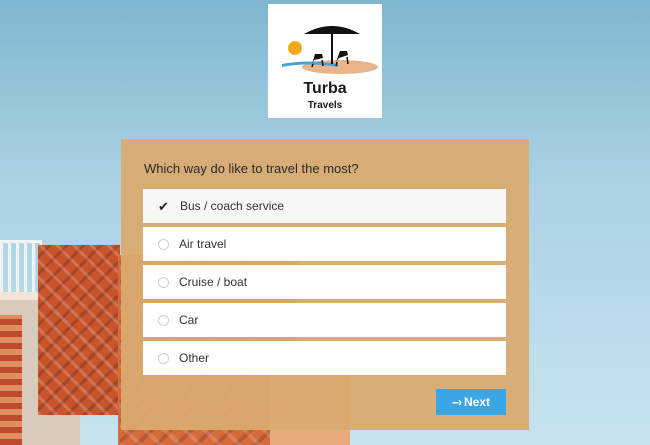 The width and height of the screenshot is (650, 445). Describe the element at coordinates (163, 206) in the screenshot. I see `checkmark-icon: ✔` at that location.